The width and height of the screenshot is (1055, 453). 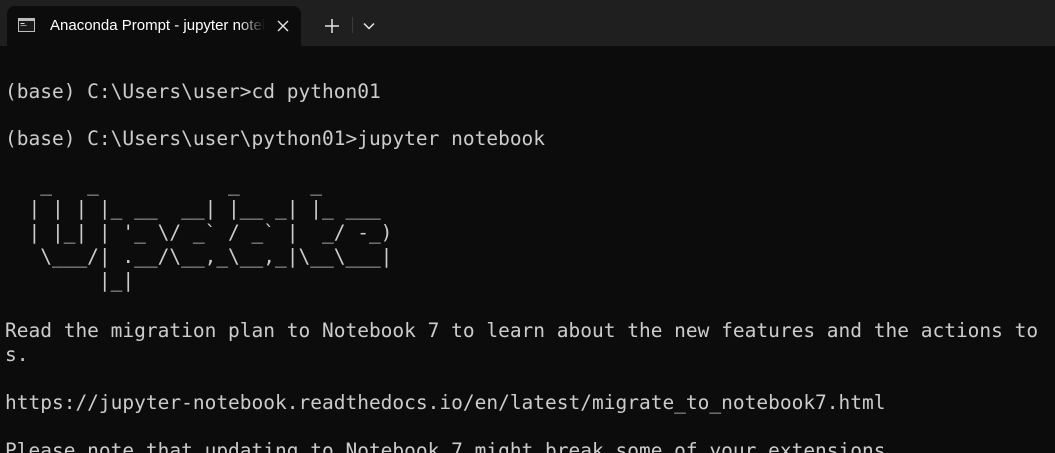 I want to click on tab-anaconda-prompt: Anaconda Prompt - jupyter notebook, so click(x=154, y=26).